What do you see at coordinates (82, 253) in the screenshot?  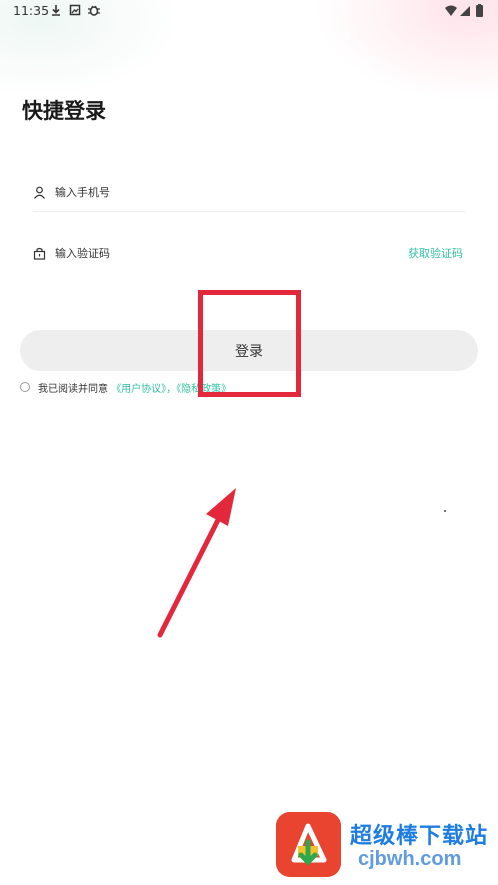 I see `code-placeholder: 输入验证码` at bounding box center [82, 253].